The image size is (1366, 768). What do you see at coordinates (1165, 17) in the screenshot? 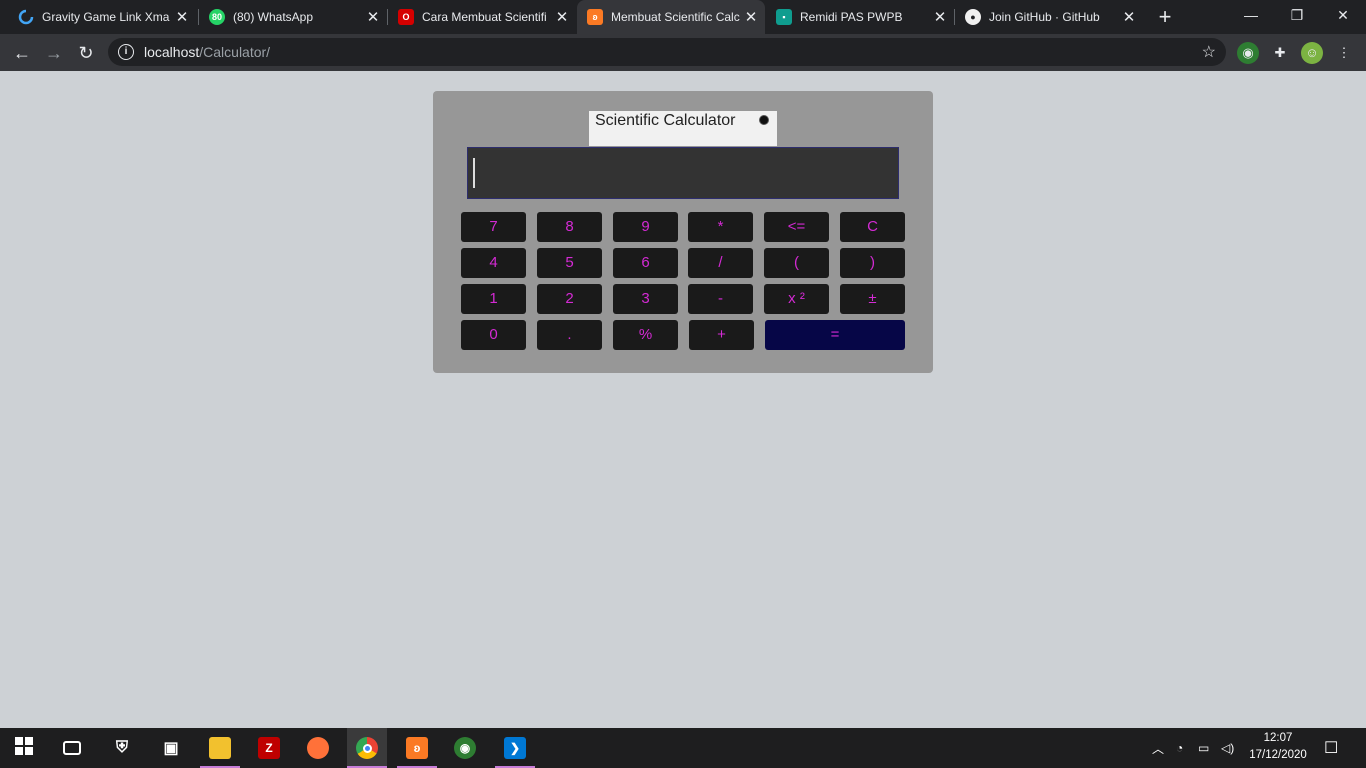
I see `new-tab-button: +` at bounding box center [1165, 17].